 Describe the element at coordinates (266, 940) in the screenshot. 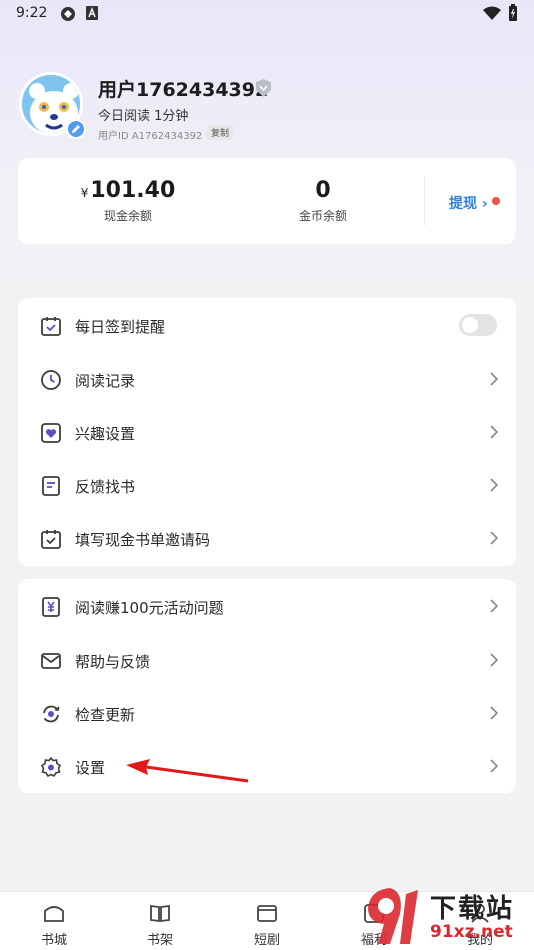

I see `nav-label: 短剧` at that location.